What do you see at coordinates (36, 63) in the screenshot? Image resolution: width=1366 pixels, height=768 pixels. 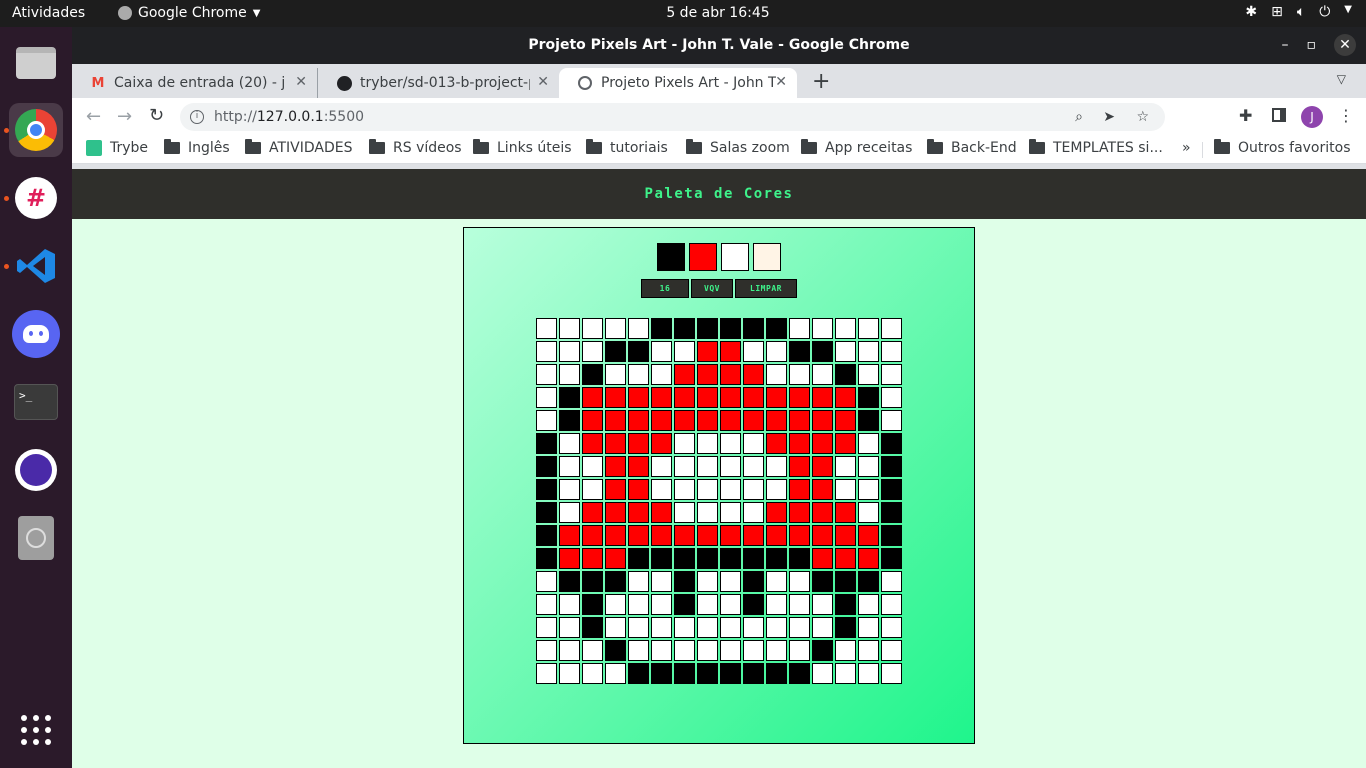 I see `files-icon` at bounding box center [36, 63].